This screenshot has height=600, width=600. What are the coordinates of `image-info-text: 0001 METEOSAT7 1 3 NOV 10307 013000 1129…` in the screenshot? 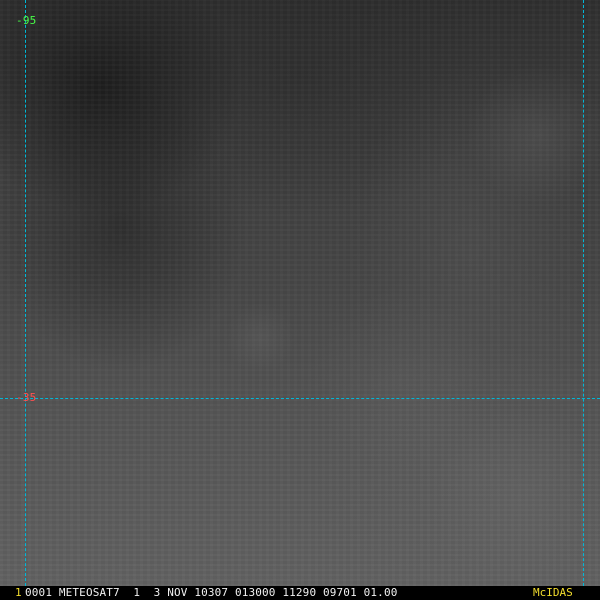 It's located at (211, 592).